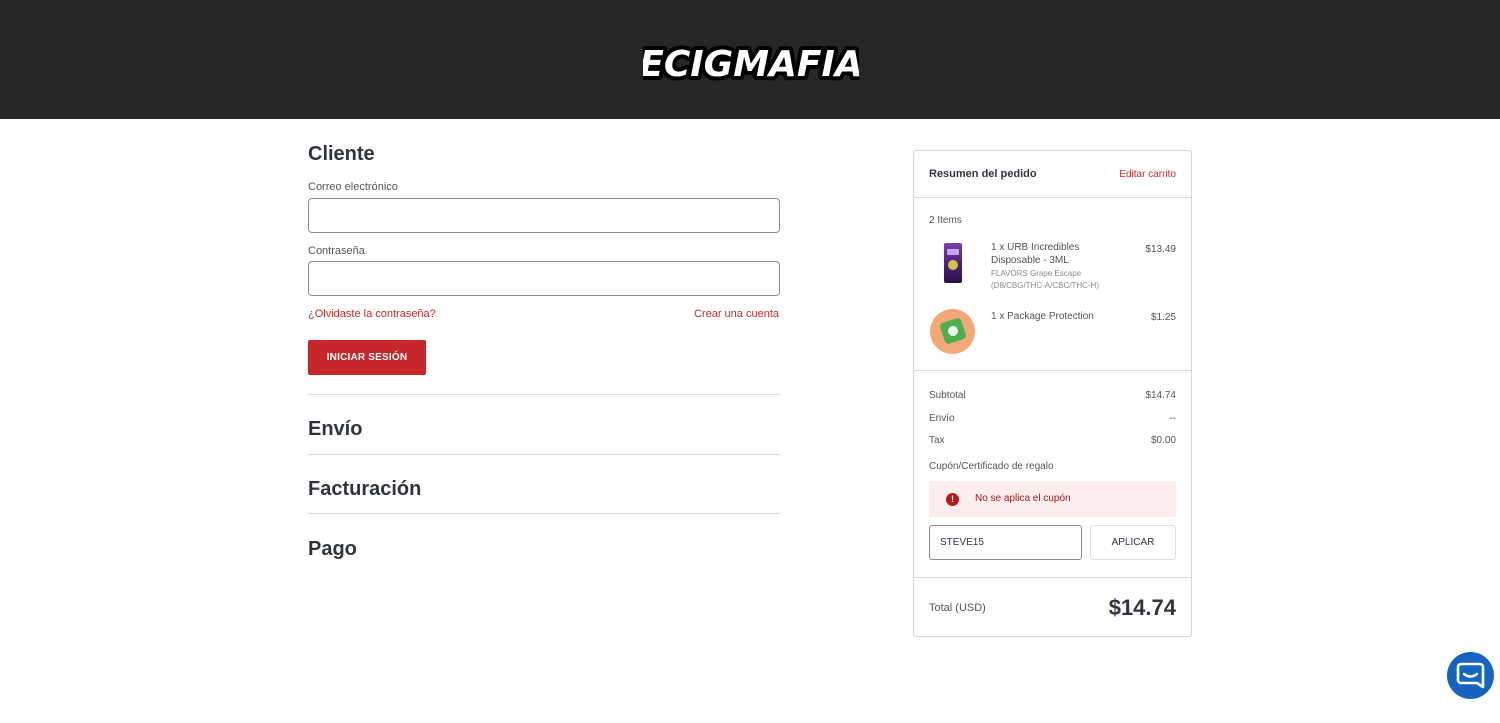 The height and width of the screenshot is (723, 1500). I want to click on svg-text: ECIGMAFIA, so click(751, 64).